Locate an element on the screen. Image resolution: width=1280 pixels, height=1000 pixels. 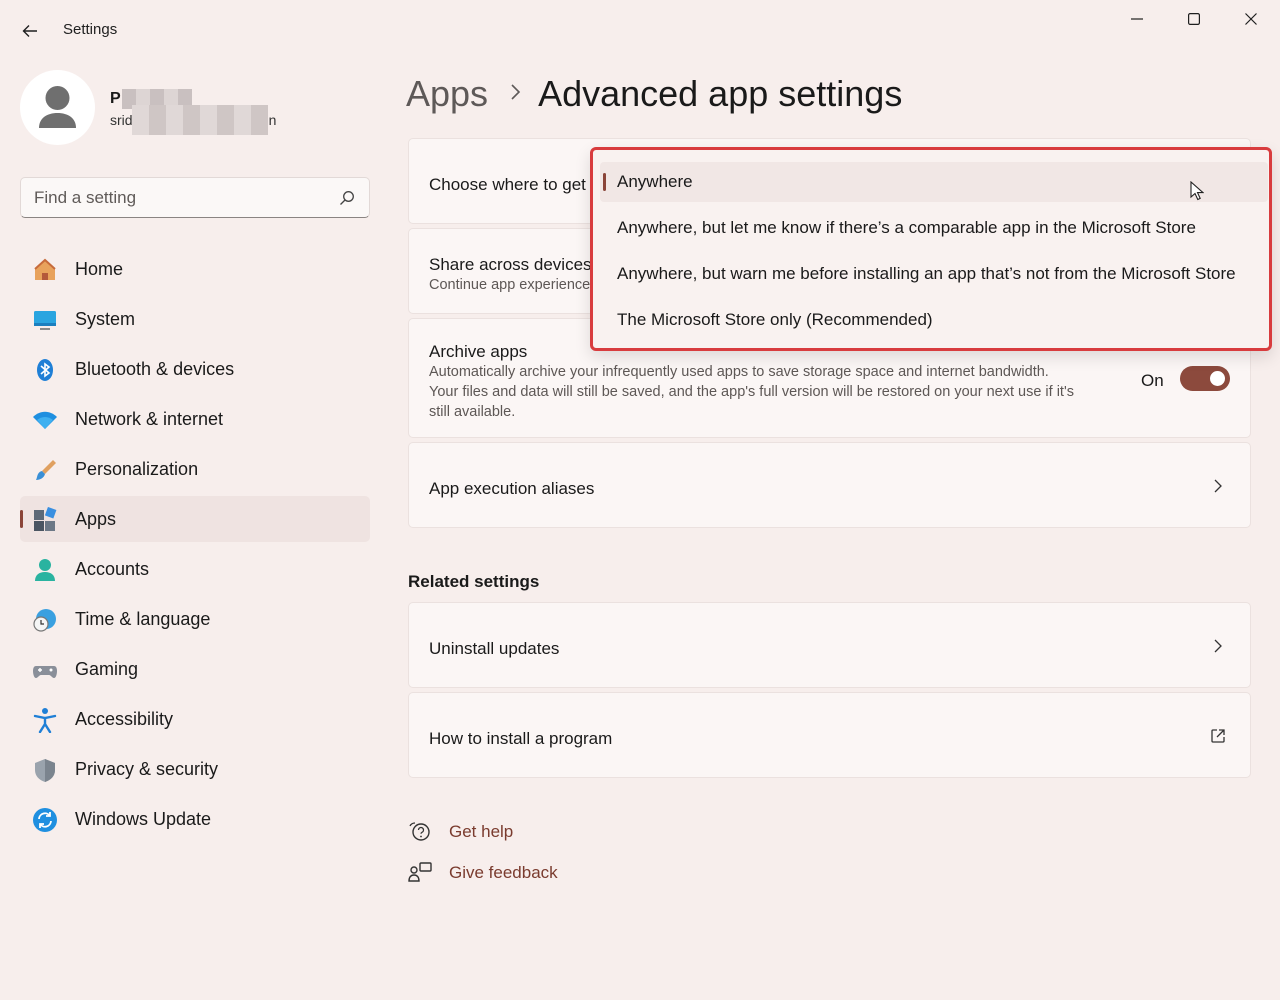
how-to-install-card: How to install a program is located at coordinates (829, 735).